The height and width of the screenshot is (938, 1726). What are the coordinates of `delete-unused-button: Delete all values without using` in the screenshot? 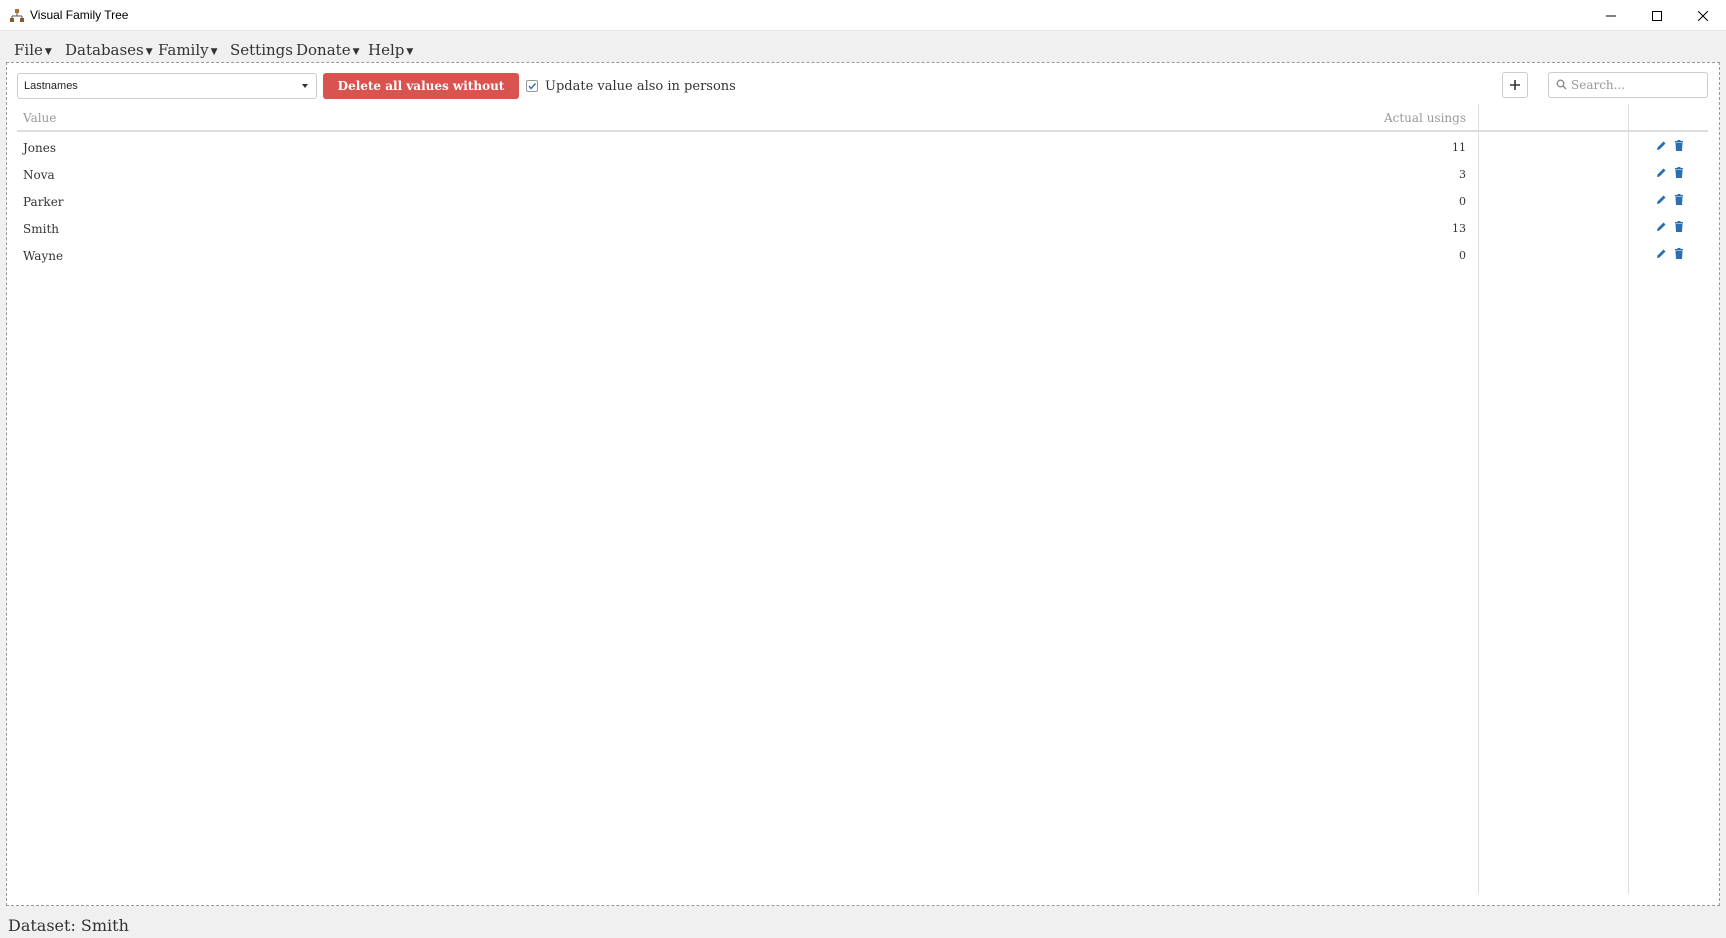 It's located at (421, 96).